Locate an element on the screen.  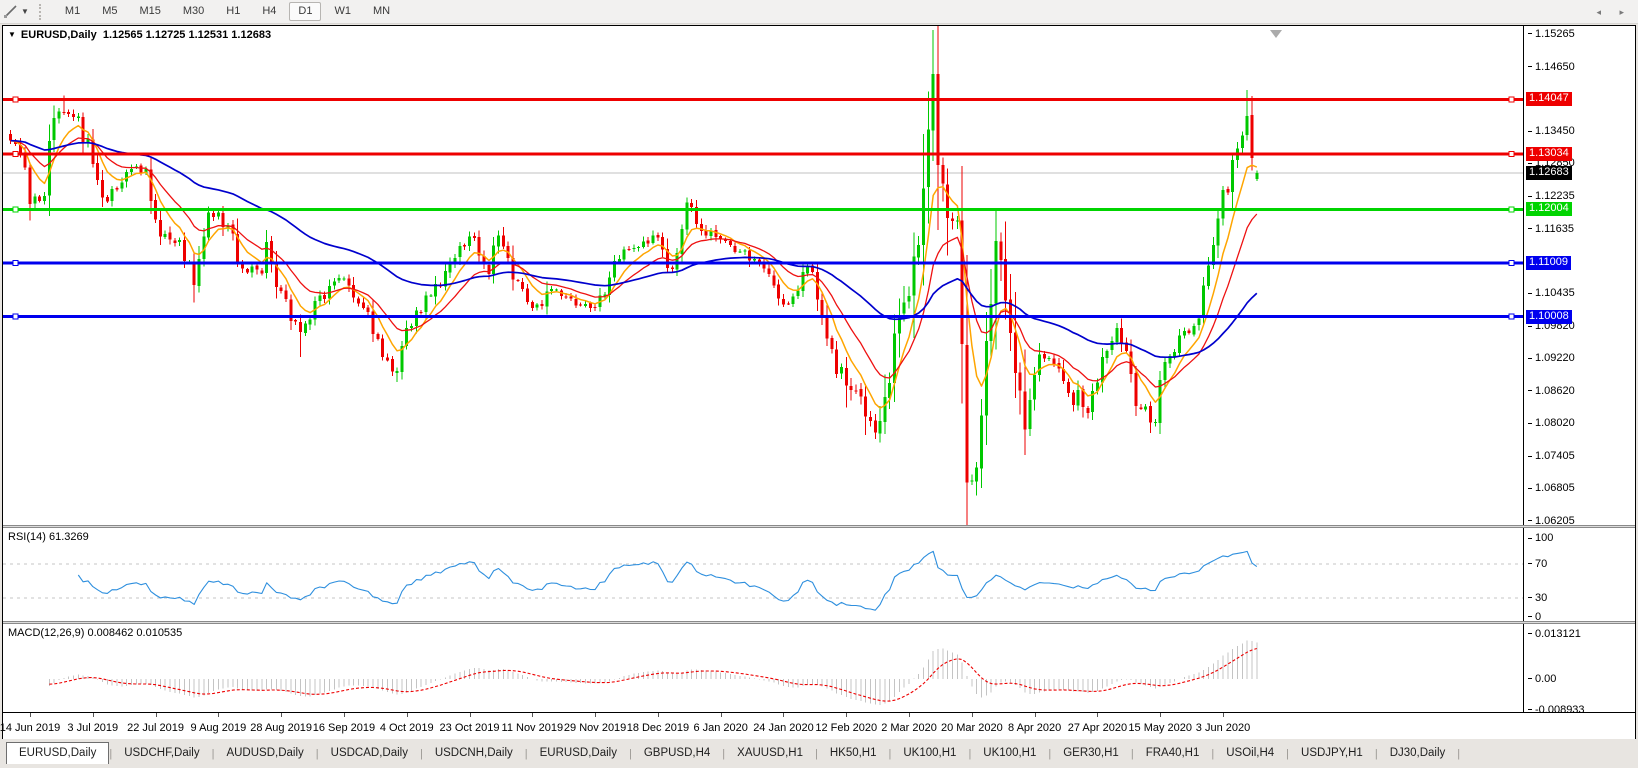
date-axis-label: 14 Jun 2019 is located at coordinates (30, 728).